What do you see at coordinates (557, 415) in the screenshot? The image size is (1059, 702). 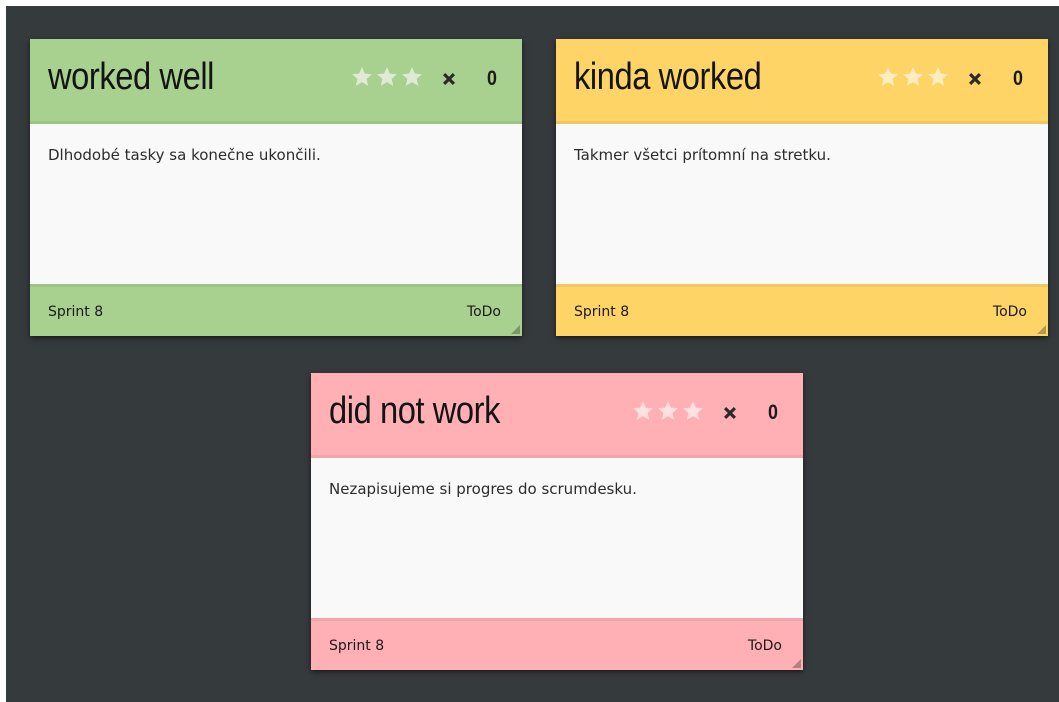 I see `card-header: did not work 0` at bounding box center [557, 415].